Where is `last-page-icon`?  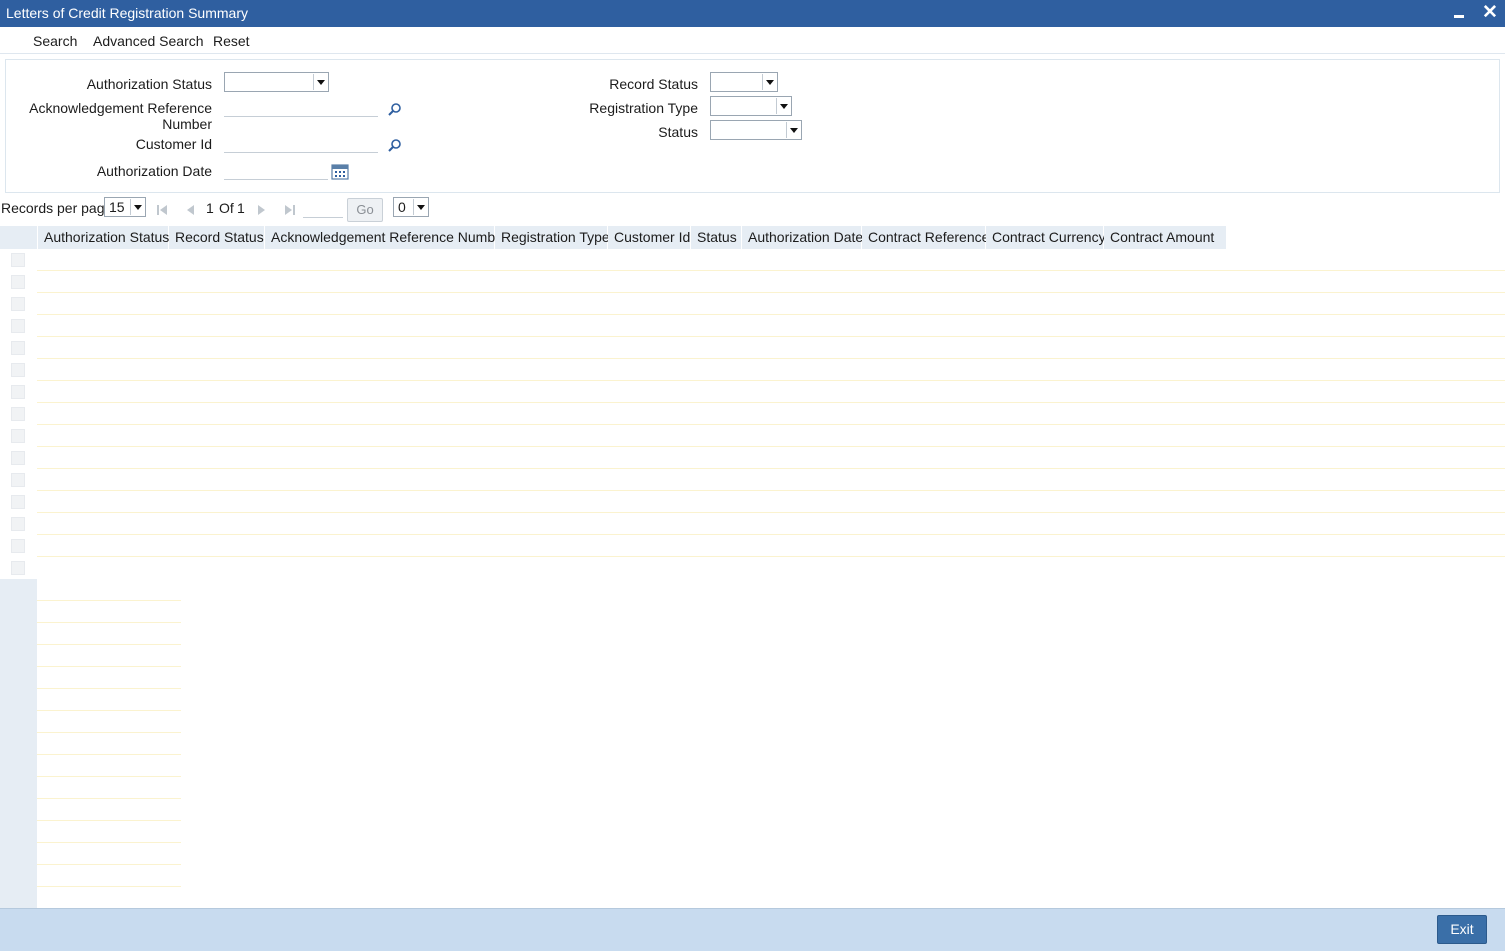 last-page-icon is located at coordinates (290, 210).